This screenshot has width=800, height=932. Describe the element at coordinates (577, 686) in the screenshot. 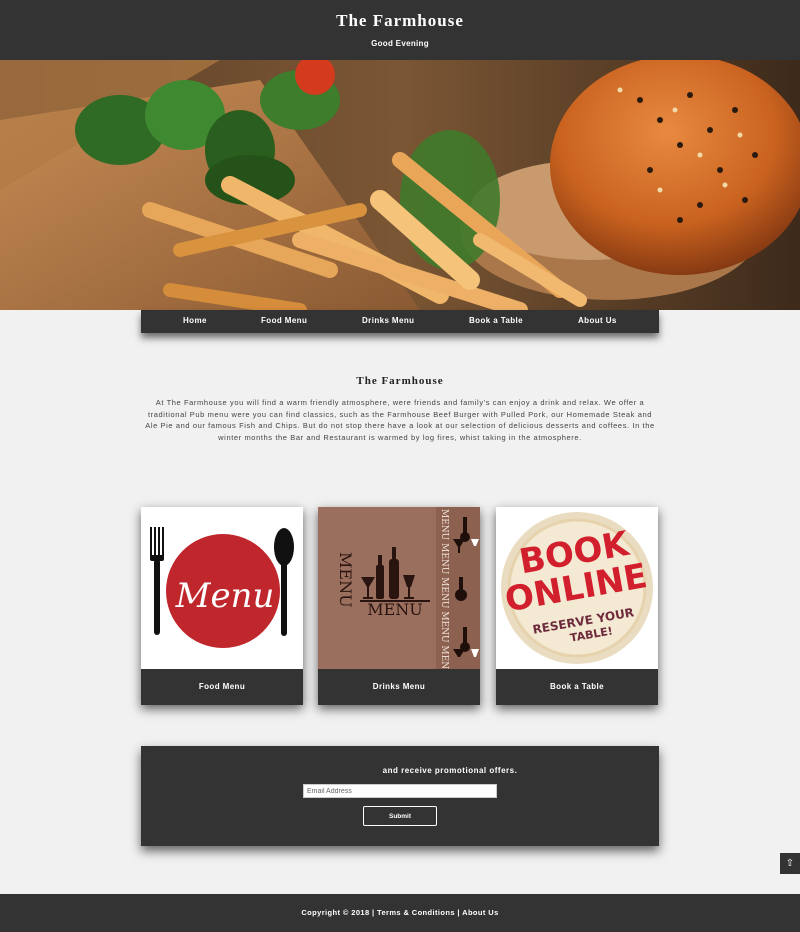

I see `card-book-table-label: Book a Table` at that location.